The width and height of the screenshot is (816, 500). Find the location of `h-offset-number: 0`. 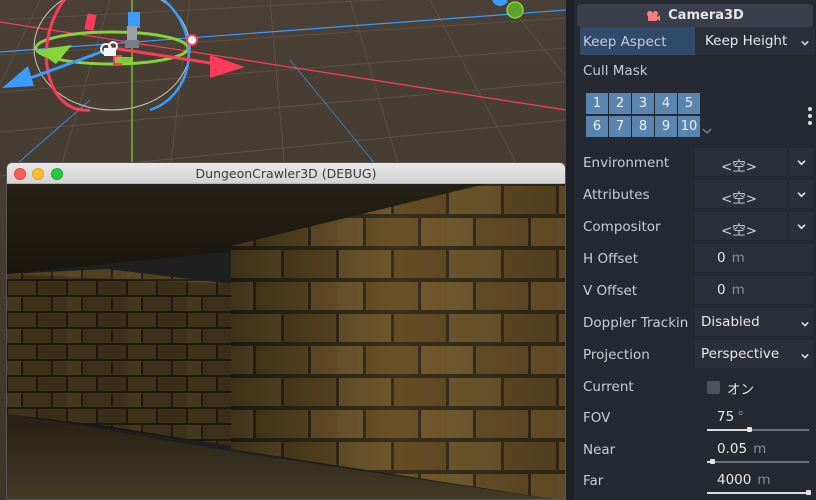

h-offset-number: 0 is located at coordinates (721, 258).